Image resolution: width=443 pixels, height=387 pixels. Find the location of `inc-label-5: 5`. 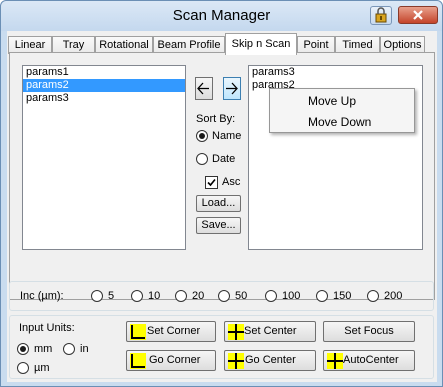

inc-label-5: 5 is located at coordinates (111, 296).